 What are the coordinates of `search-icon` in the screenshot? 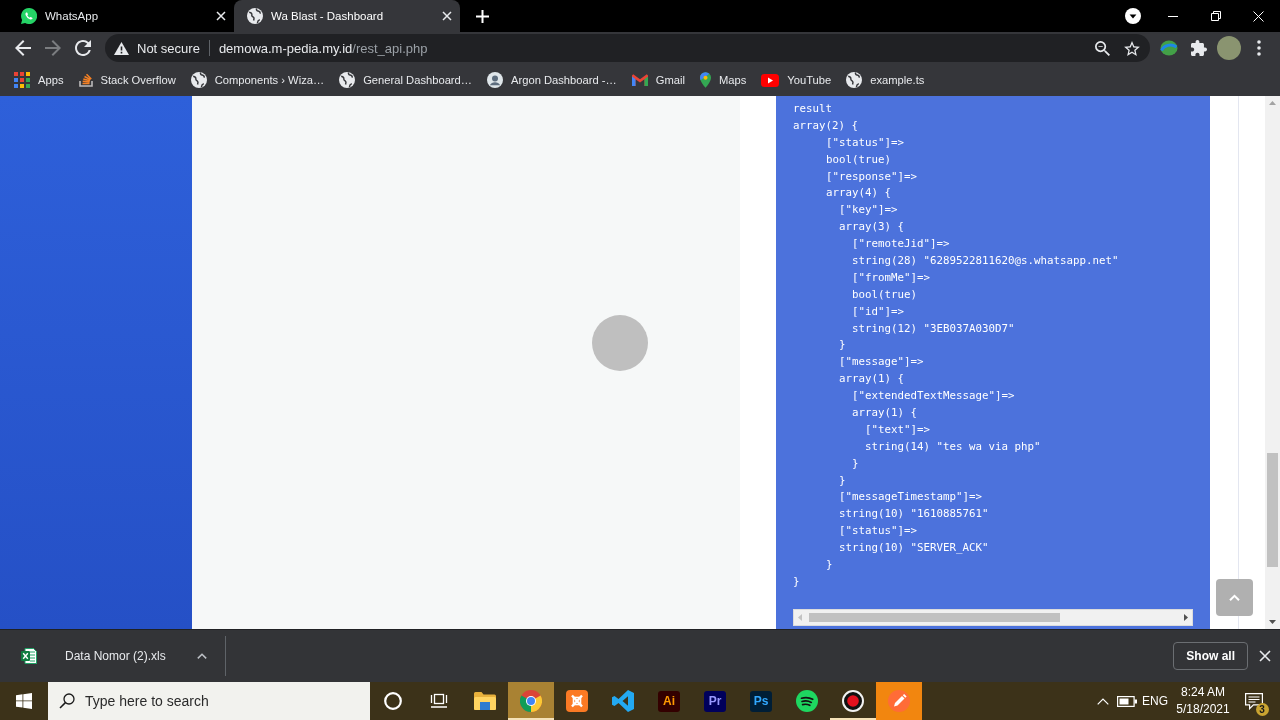 It's located at (67, 701).